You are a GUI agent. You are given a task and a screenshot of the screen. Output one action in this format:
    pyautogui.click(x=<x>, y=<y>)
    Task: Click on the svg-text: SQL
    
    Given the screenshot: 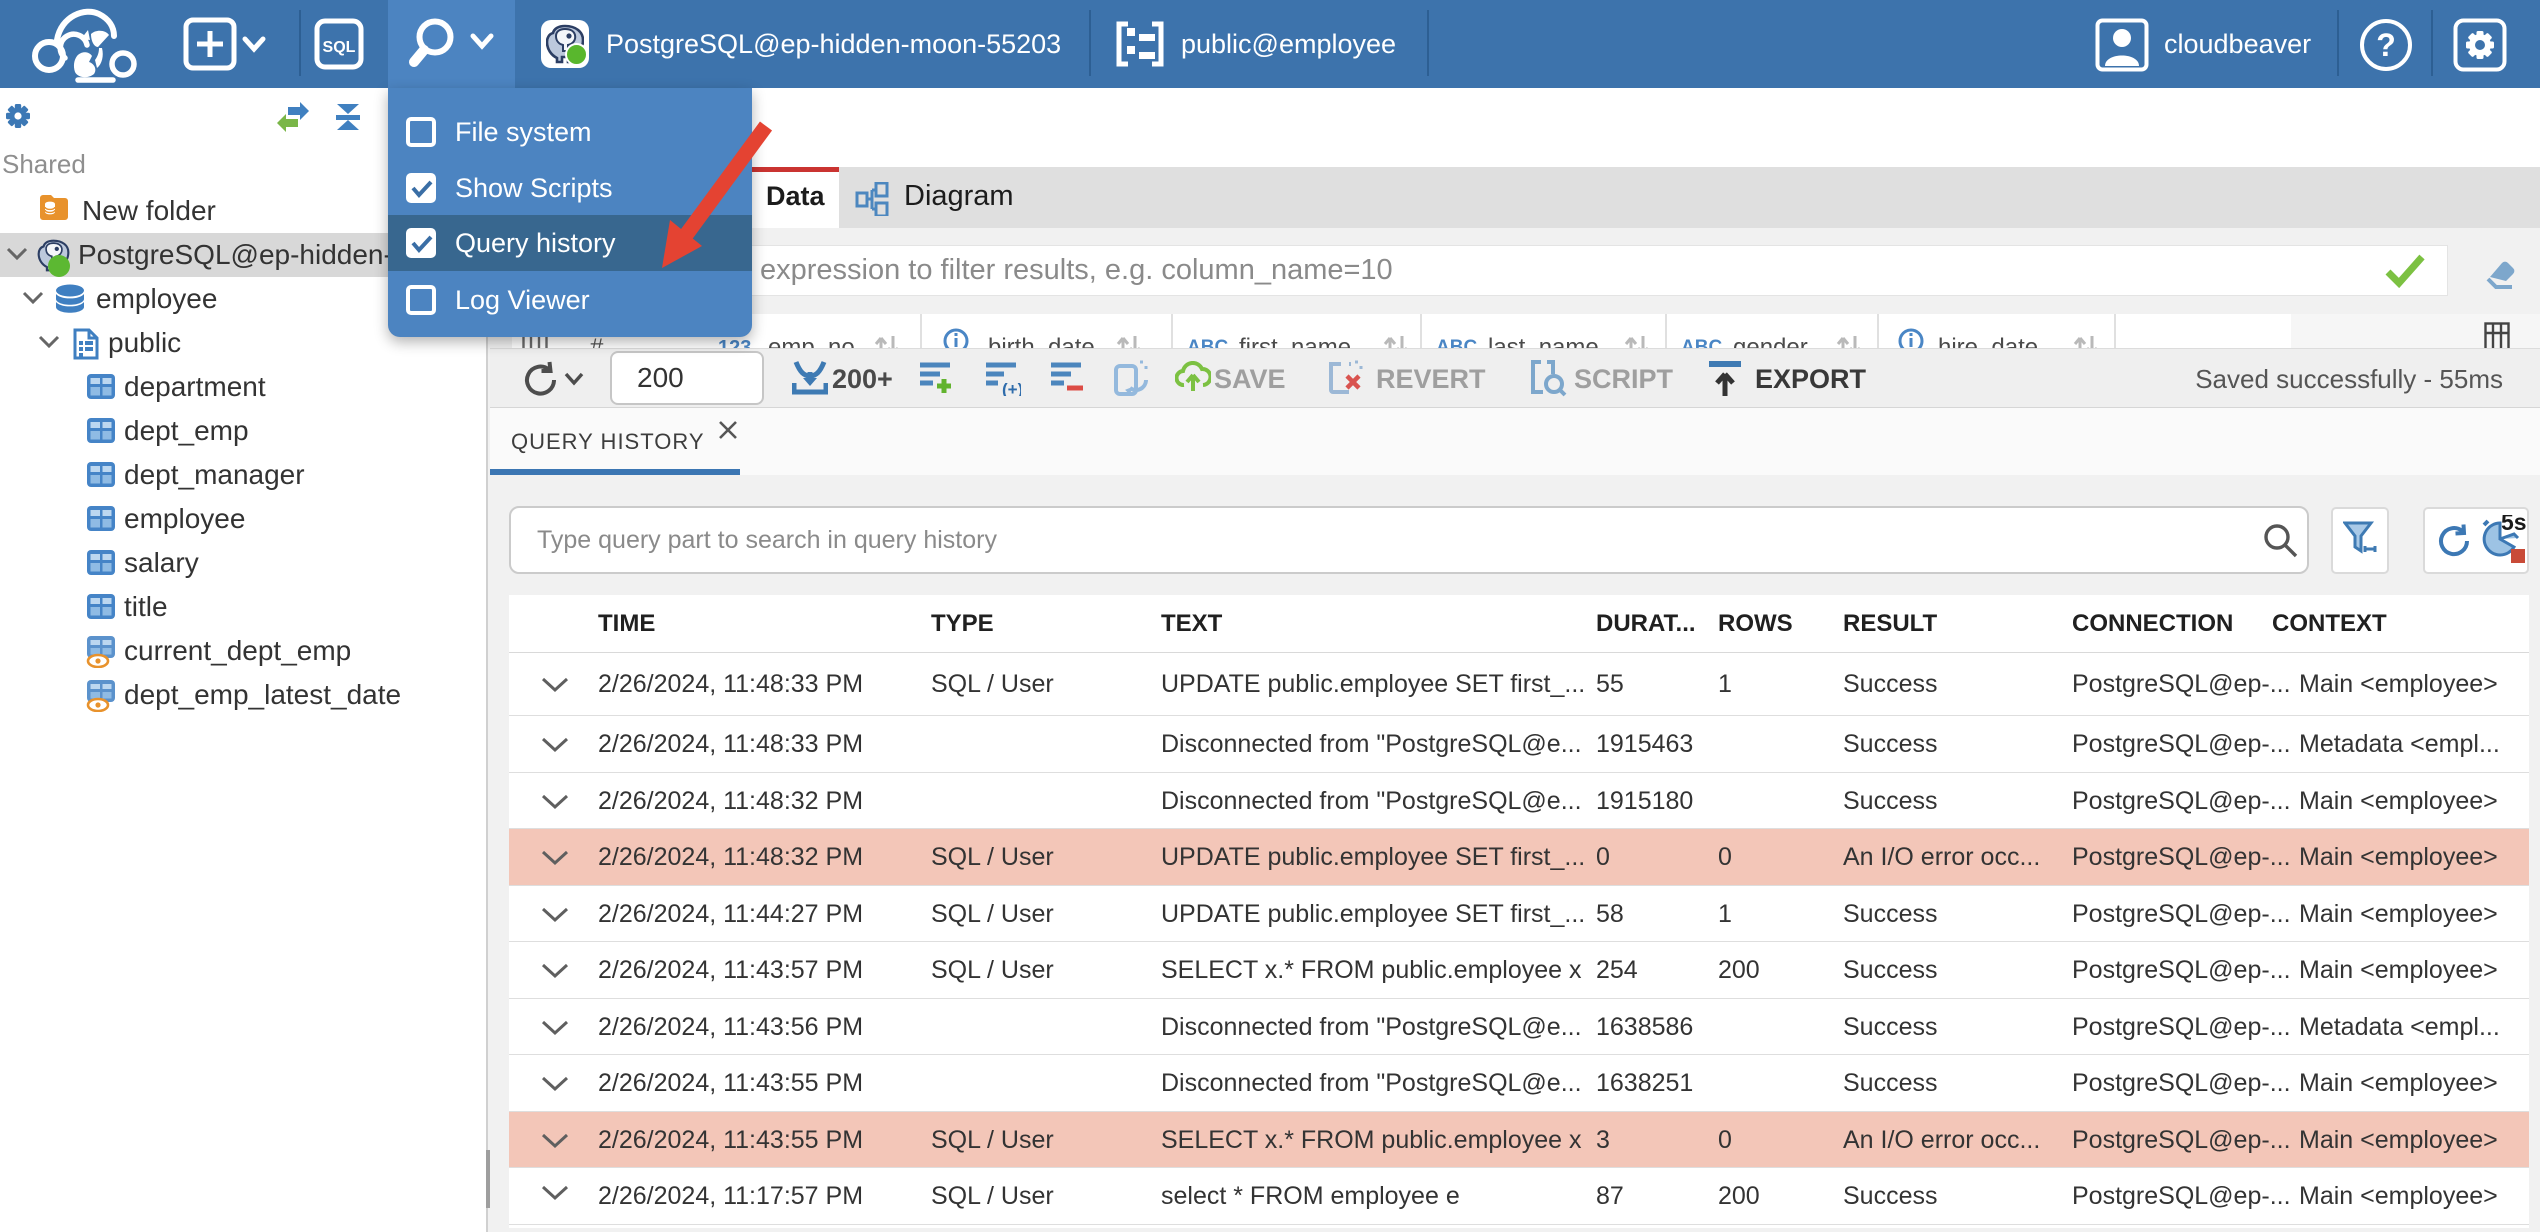 What is the action you would take?
    pyautogui.click(x=339, y=47)
    